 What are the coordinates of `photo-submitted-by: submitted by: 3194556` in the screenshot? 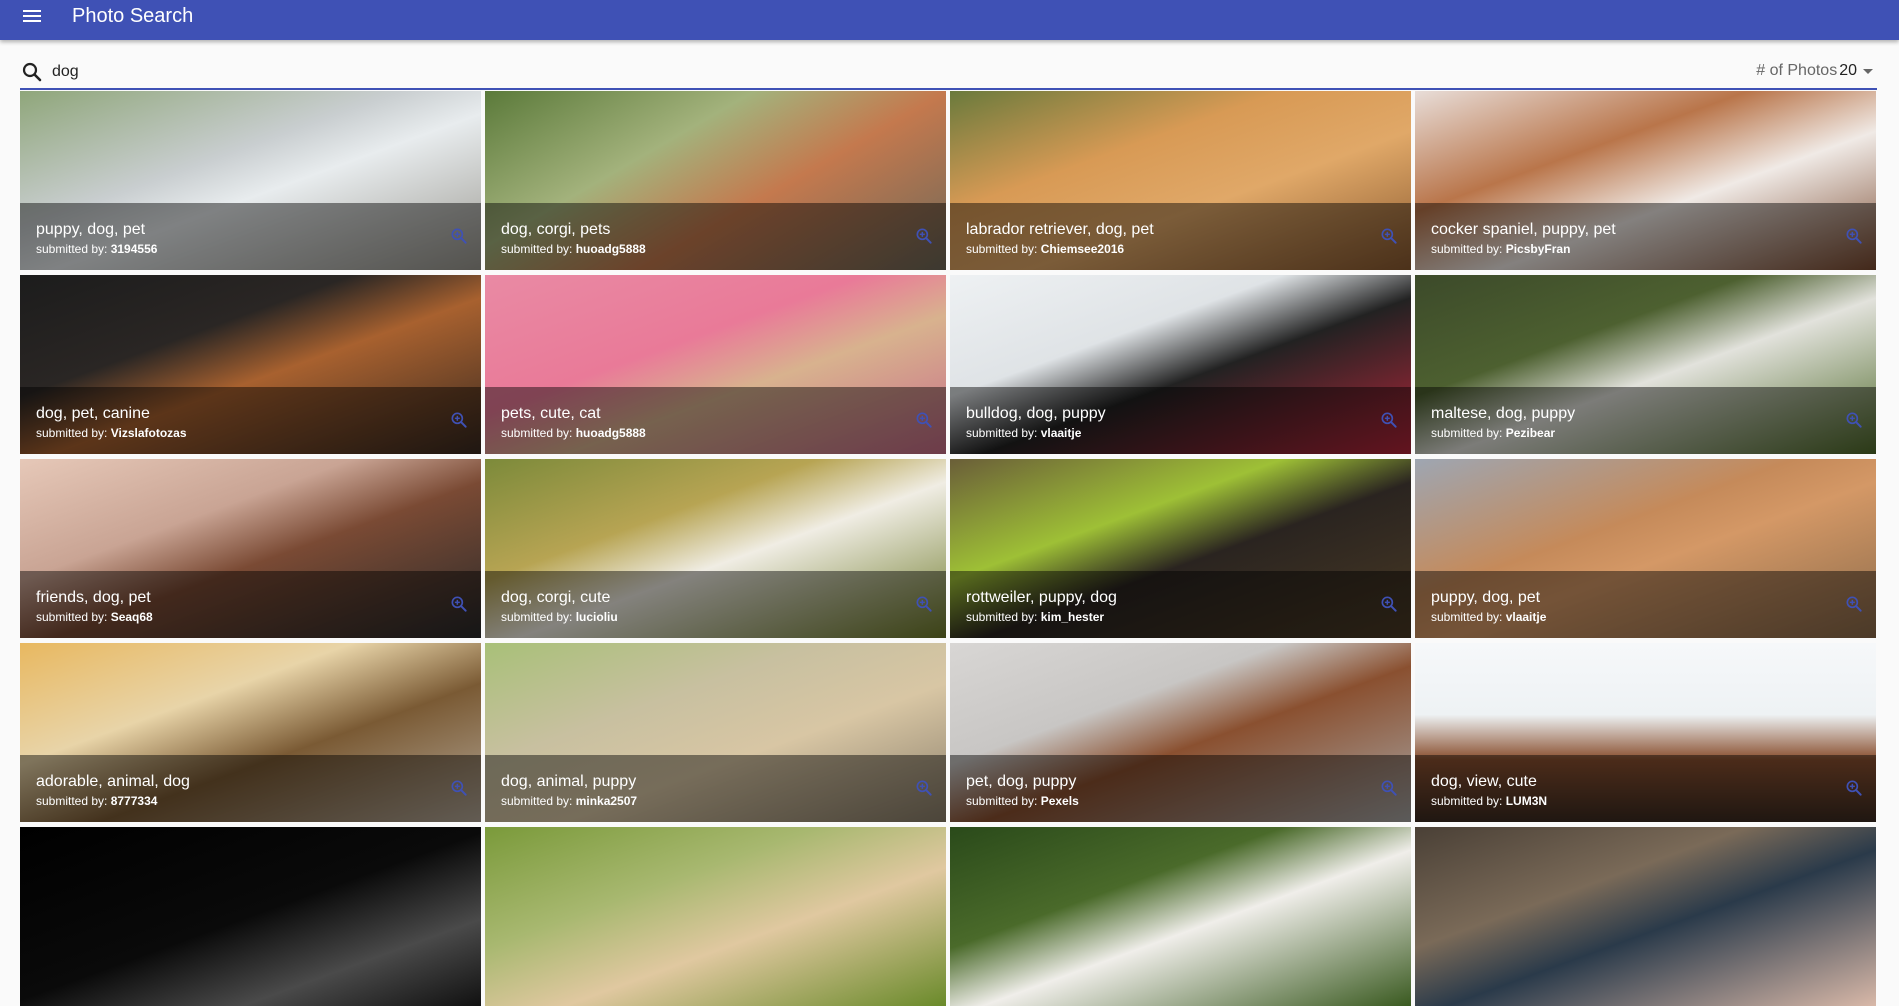 It's located at (96, 249).